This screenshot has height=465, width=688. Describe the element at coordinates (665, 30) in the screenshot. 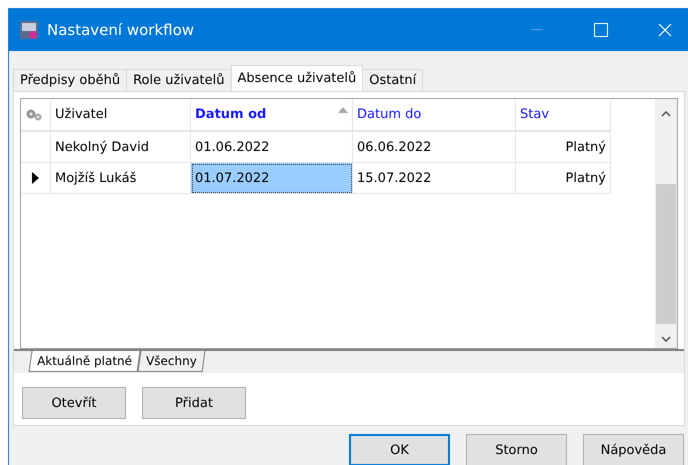

I see `close-icon` at that location.